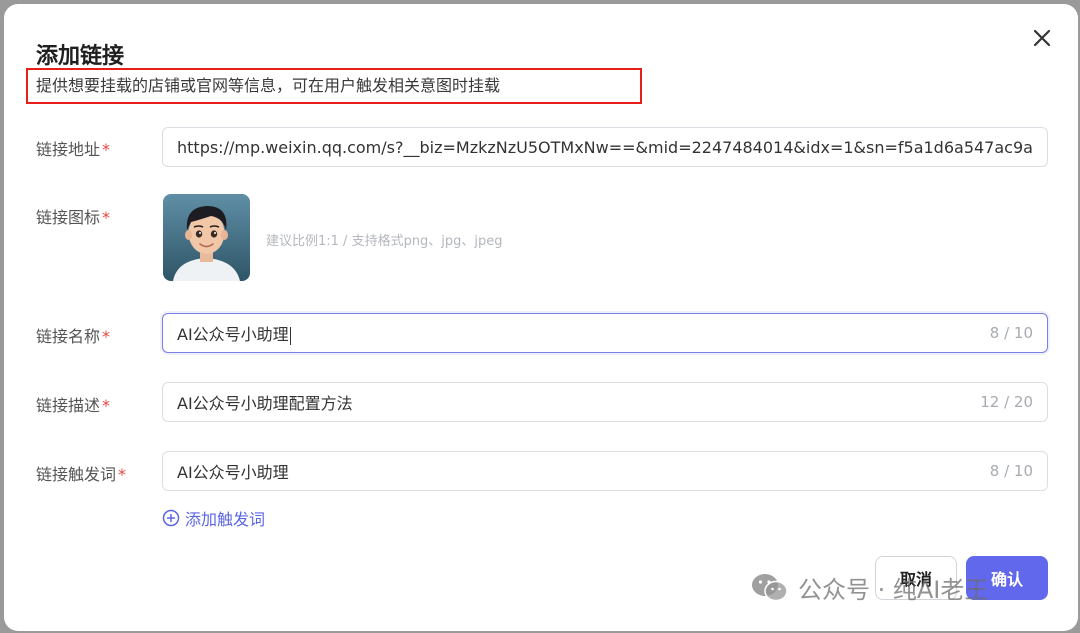 The width and height of the screenshot is (1080, 633). I want to click on dialog-subtitle: 提供想要挂载的店铺或官网等信息，可在用户触发相关意图时挂载, so click(268, 85).